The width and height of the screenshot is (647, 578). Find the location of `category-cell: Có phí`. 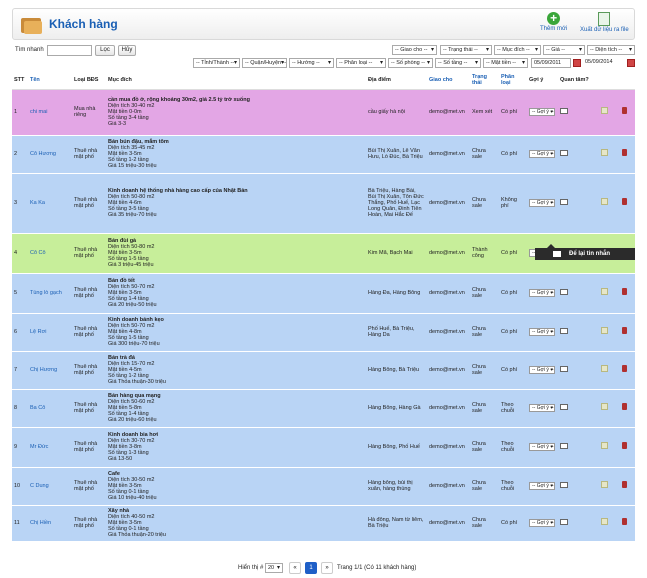

category-cell: Có phí is located at coordinates (513, 253).